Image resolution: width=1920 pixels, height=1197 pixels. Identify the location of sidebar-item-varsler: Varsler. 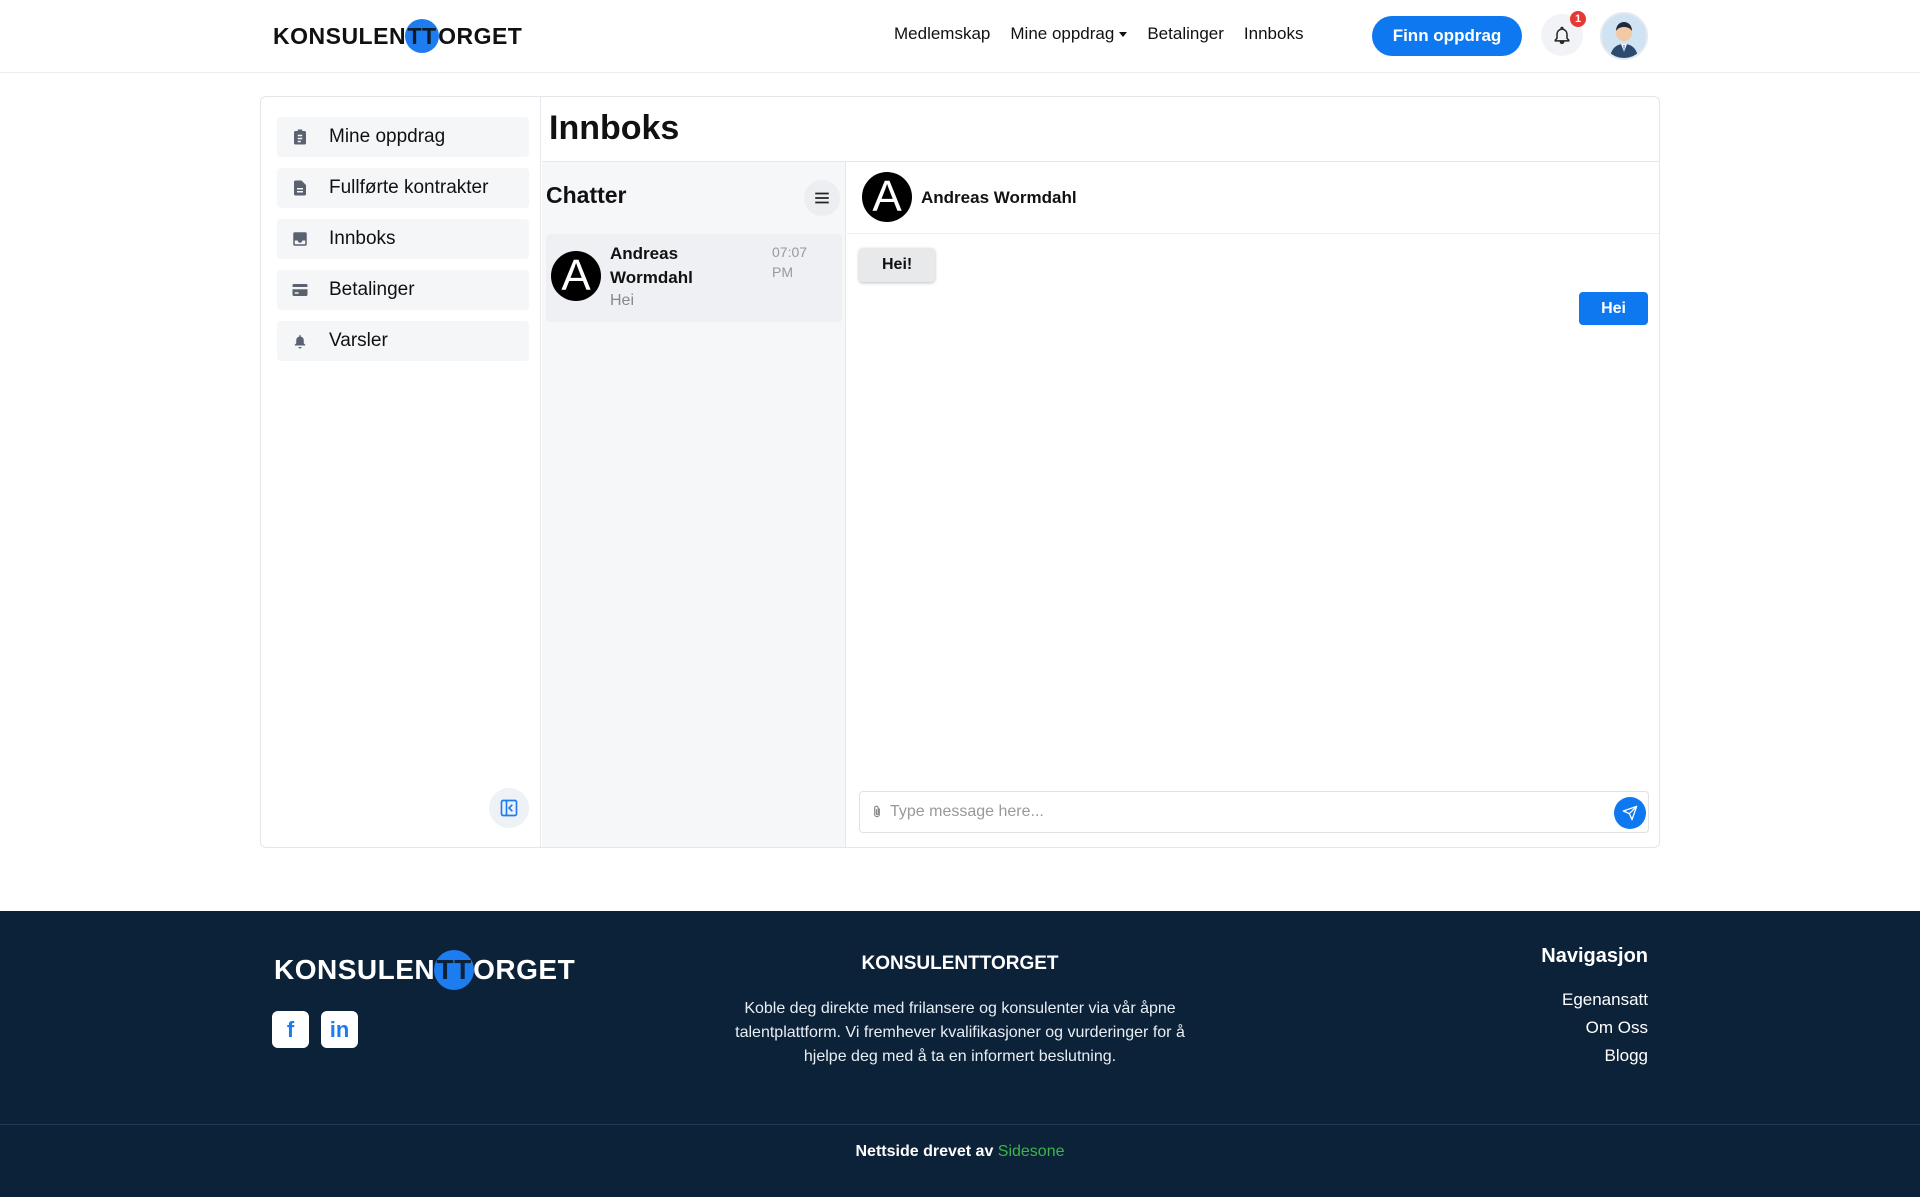
(403, 341).